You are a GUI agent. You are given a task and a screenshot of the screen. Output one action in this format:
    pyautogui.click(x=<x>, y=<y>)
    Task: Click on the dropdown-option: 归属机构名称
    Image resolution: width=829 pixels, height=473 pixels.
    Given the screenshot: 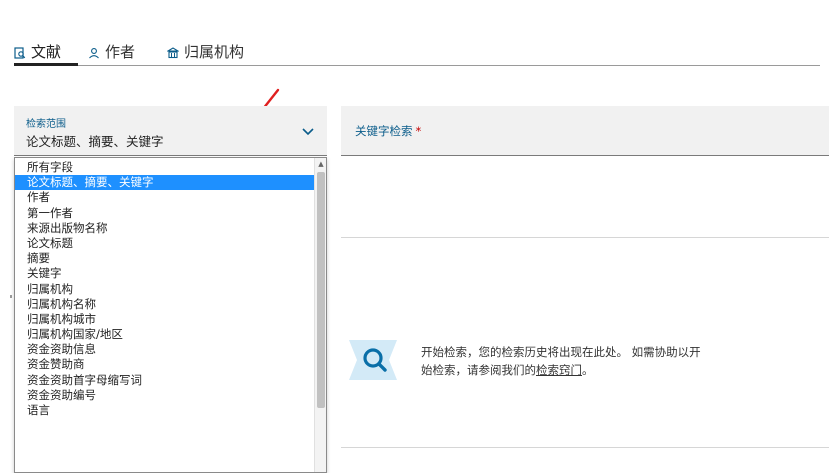 What is the action you would take?
    pyautogui.click(x=165, y=304)
    